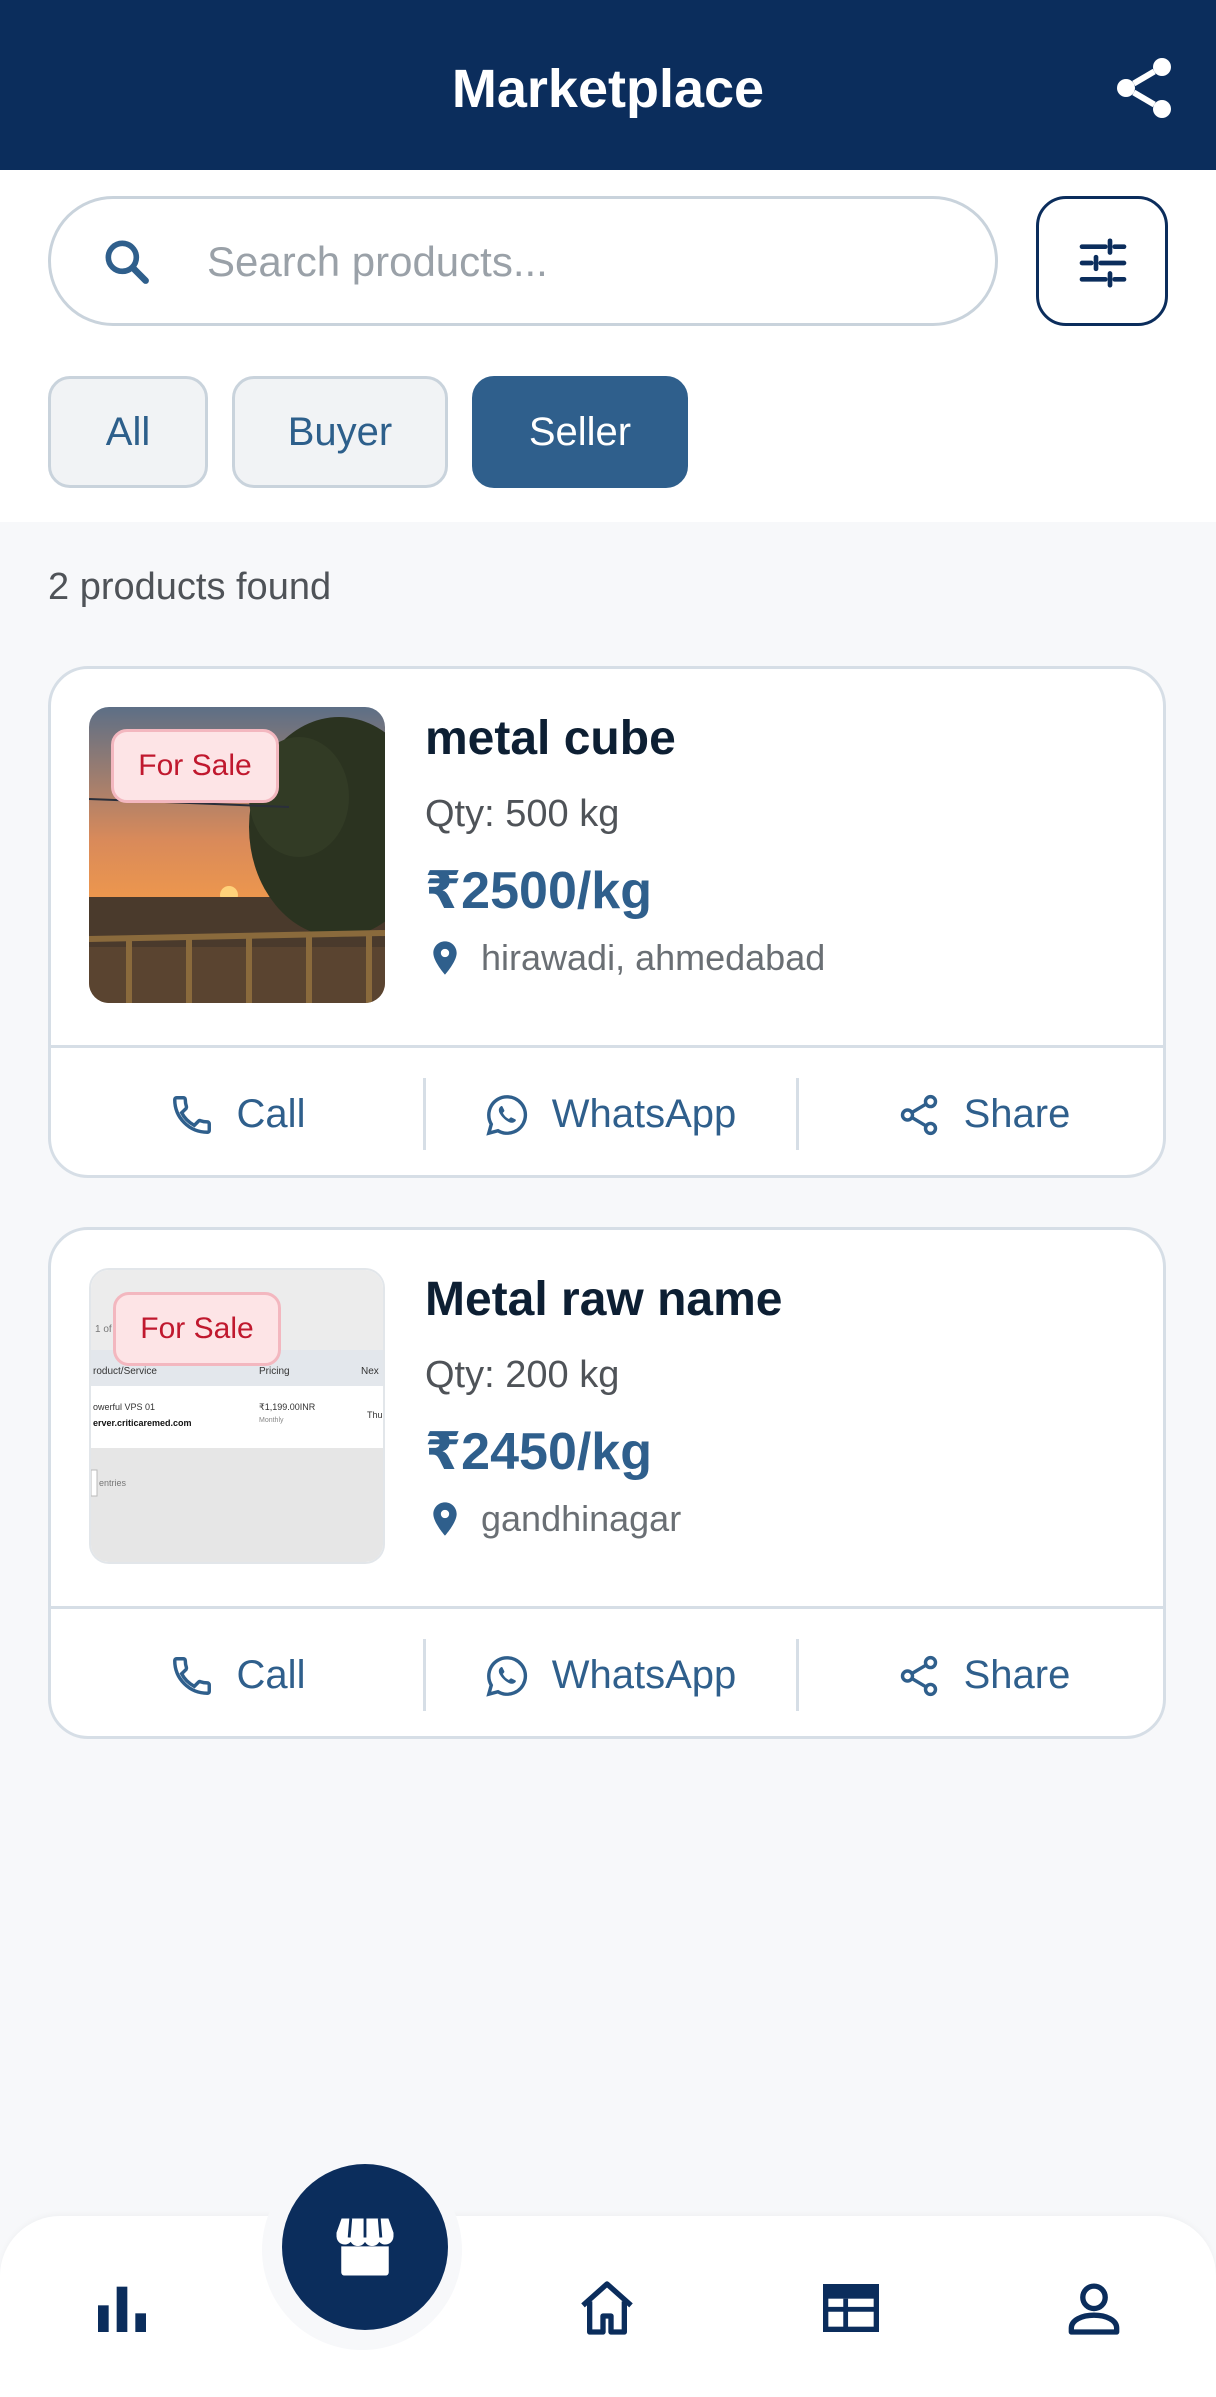 This screenshot has height=2397, width=1216. Describe the element at coordinates (538, 1452) in the screenshot. I see `product-price: ₹2450/kg` at that location.